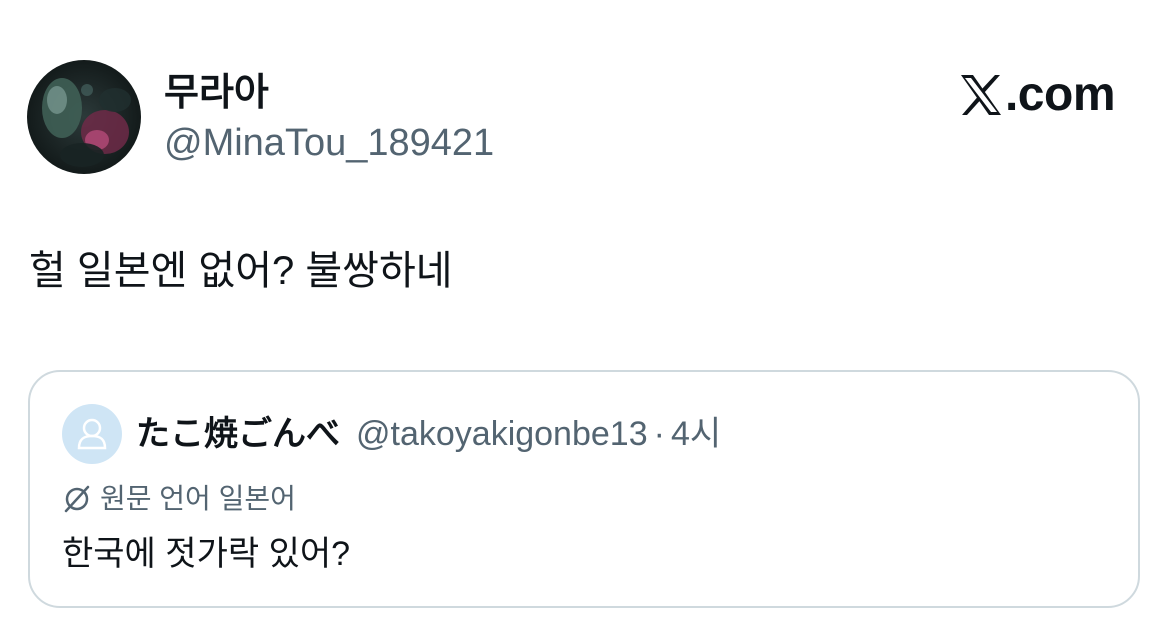 The width and height of the screenshot is (1170, 642). What do you see at coordinates (238, 434) in the screenshot?
I see `quote-display-name: たこ焼ごんべ` at bounding box center [238, 434].